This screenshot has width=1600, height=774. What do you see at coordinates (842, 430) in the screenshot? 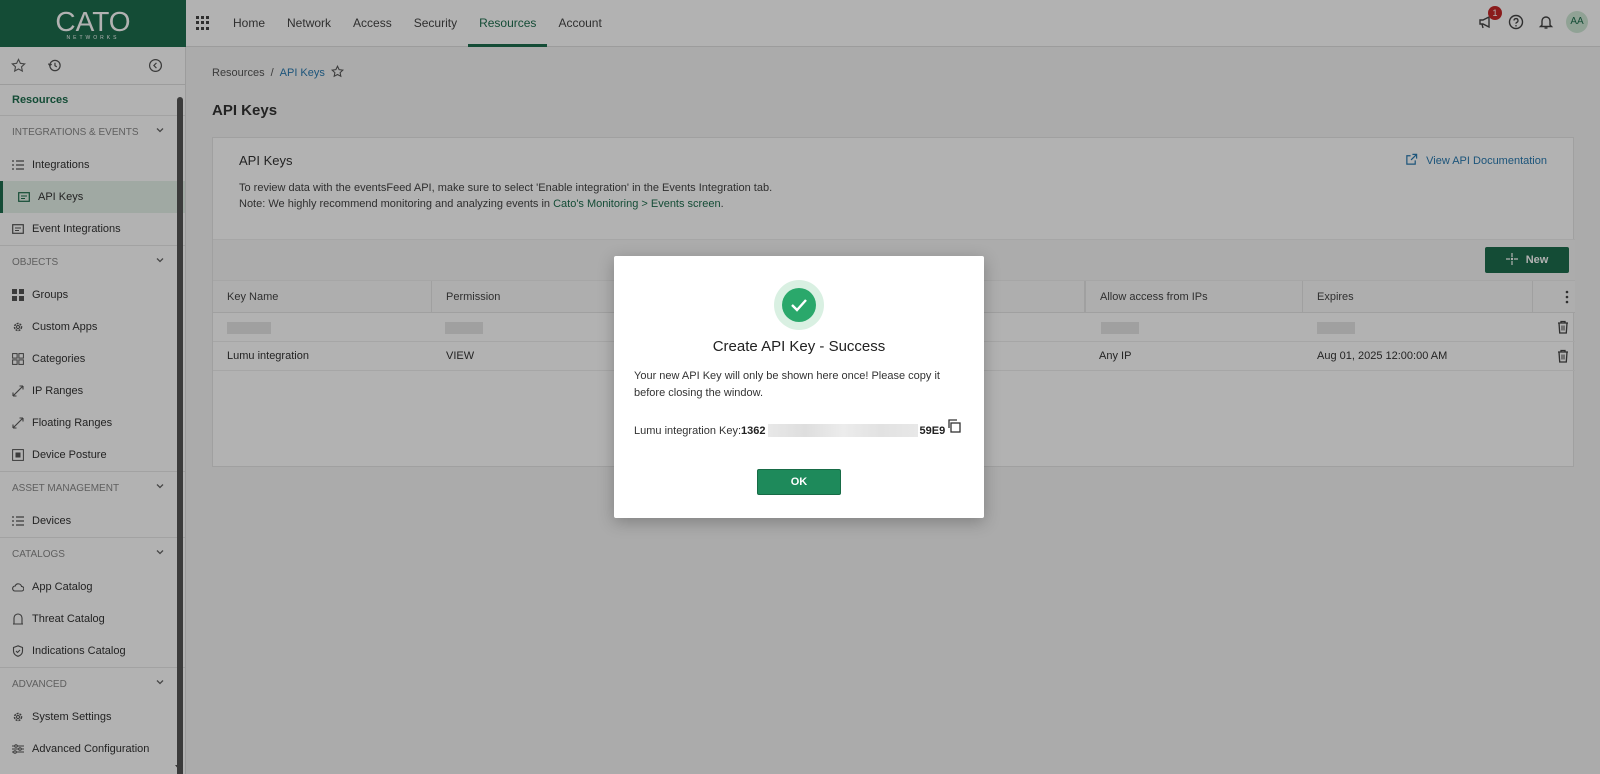
I see `redacted-key` at bounding box center [842, 430].